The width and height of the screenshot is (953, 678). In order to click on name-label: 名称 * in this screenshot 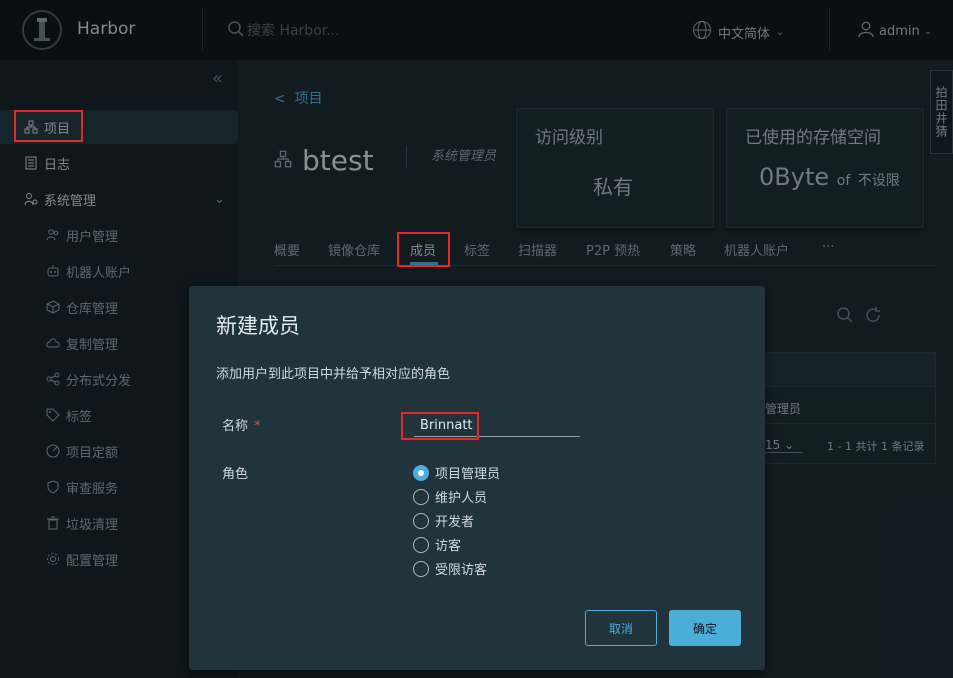, I will do `click(241, 424)`.